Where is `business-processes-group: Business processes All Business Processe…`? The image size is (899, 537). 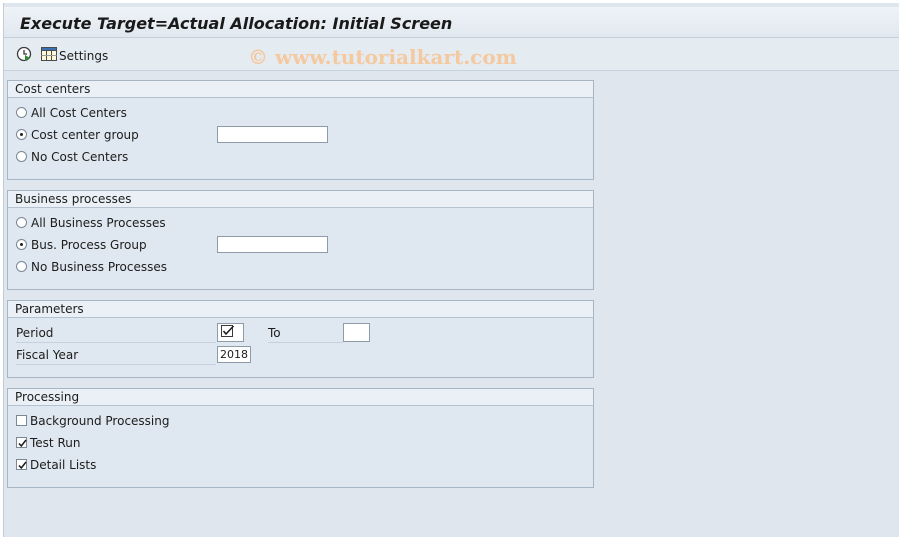 business-processes-group: Business processes All Business Processe… is located at coordinates (300, 240).